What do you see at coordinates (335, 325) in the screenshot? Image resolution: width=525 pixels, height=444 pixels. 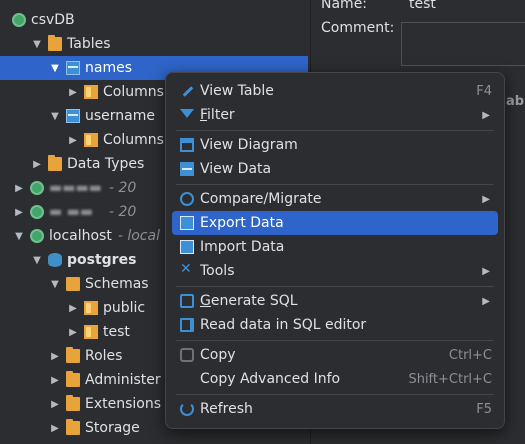 I see `menu-item-read-sql-editor: Read data in SQL editor` at bounding box center [335, 325].